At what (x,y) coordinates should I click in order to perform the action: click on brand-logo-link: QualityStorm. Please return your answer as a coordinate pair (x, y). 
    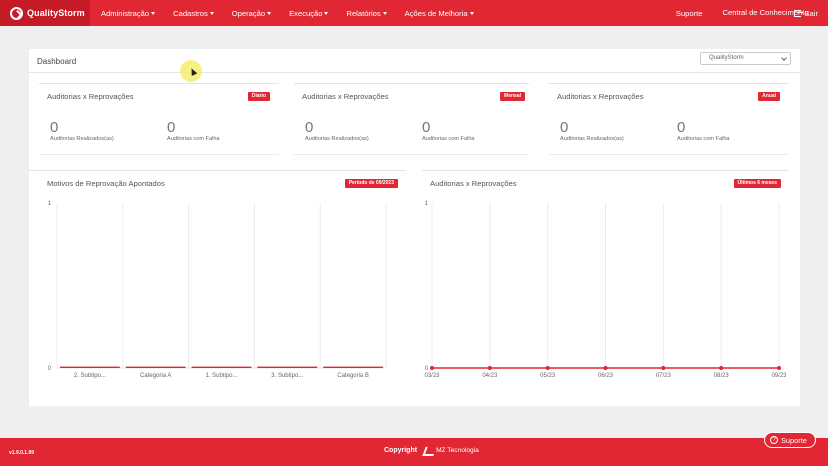
    Looking at the image, I should click on (45, 13).